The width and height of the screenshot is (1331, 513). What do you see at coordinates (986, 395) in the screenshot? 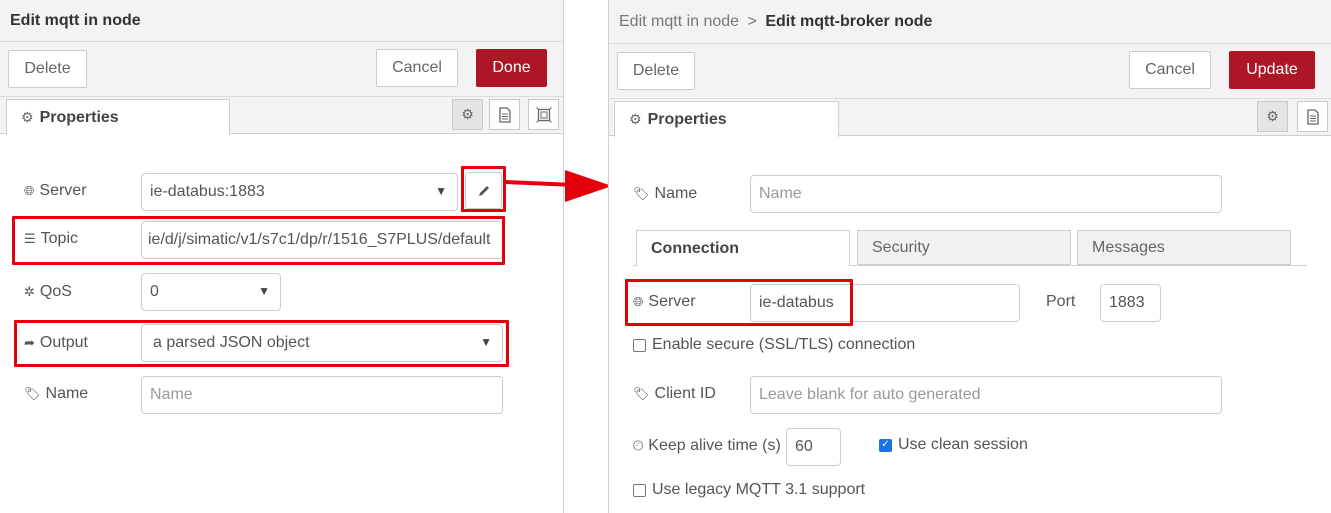
I see `client-id-input: Leave blank for auto generated` at bounding box center [986, 395].